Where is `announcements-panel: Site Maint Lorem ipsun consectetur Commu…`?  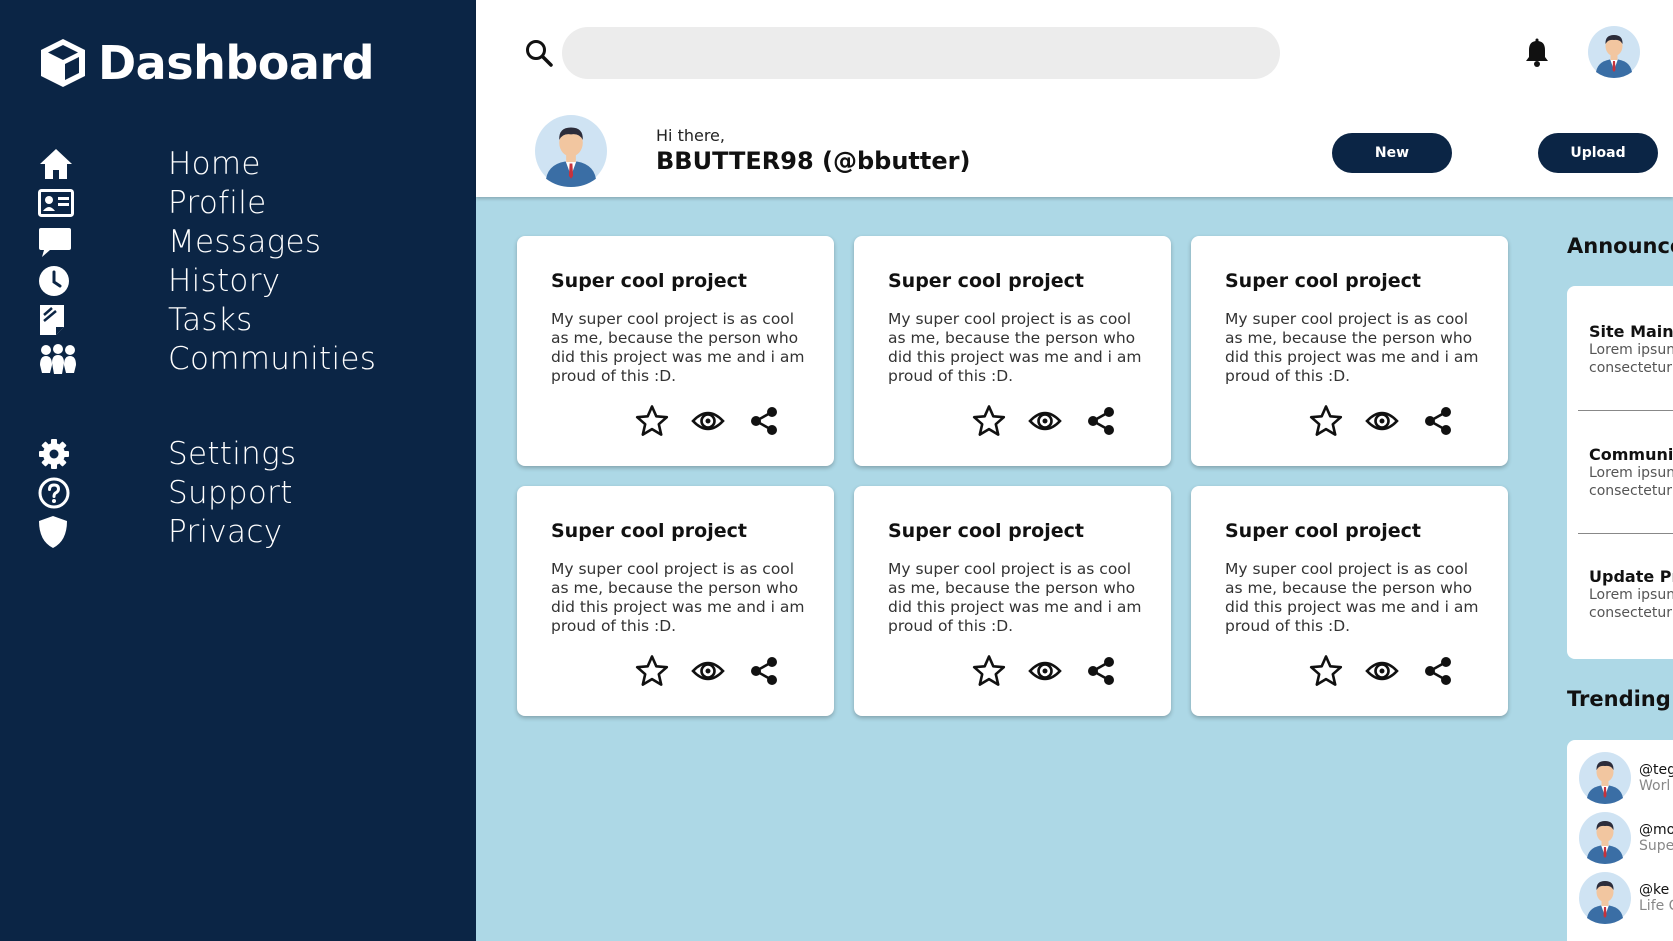
announcements-panel: Site Maint Lorem ipsun consectetur Commu… is located at coordinates (1620, 472).